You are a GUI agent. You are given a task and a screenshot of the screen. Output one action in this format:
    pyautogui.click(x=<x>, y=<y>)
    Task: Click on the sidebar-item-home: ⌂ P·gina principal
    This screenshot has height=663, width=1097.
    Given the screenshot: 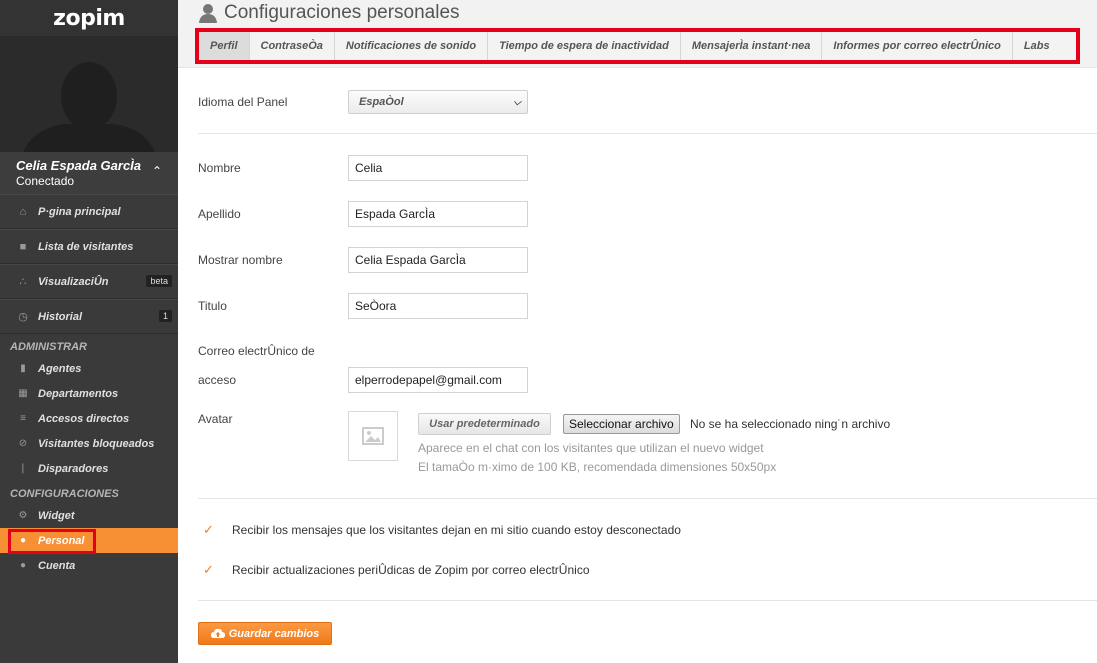 What is the action you would take?
    pyautogui.click(x=89, y=211)
    